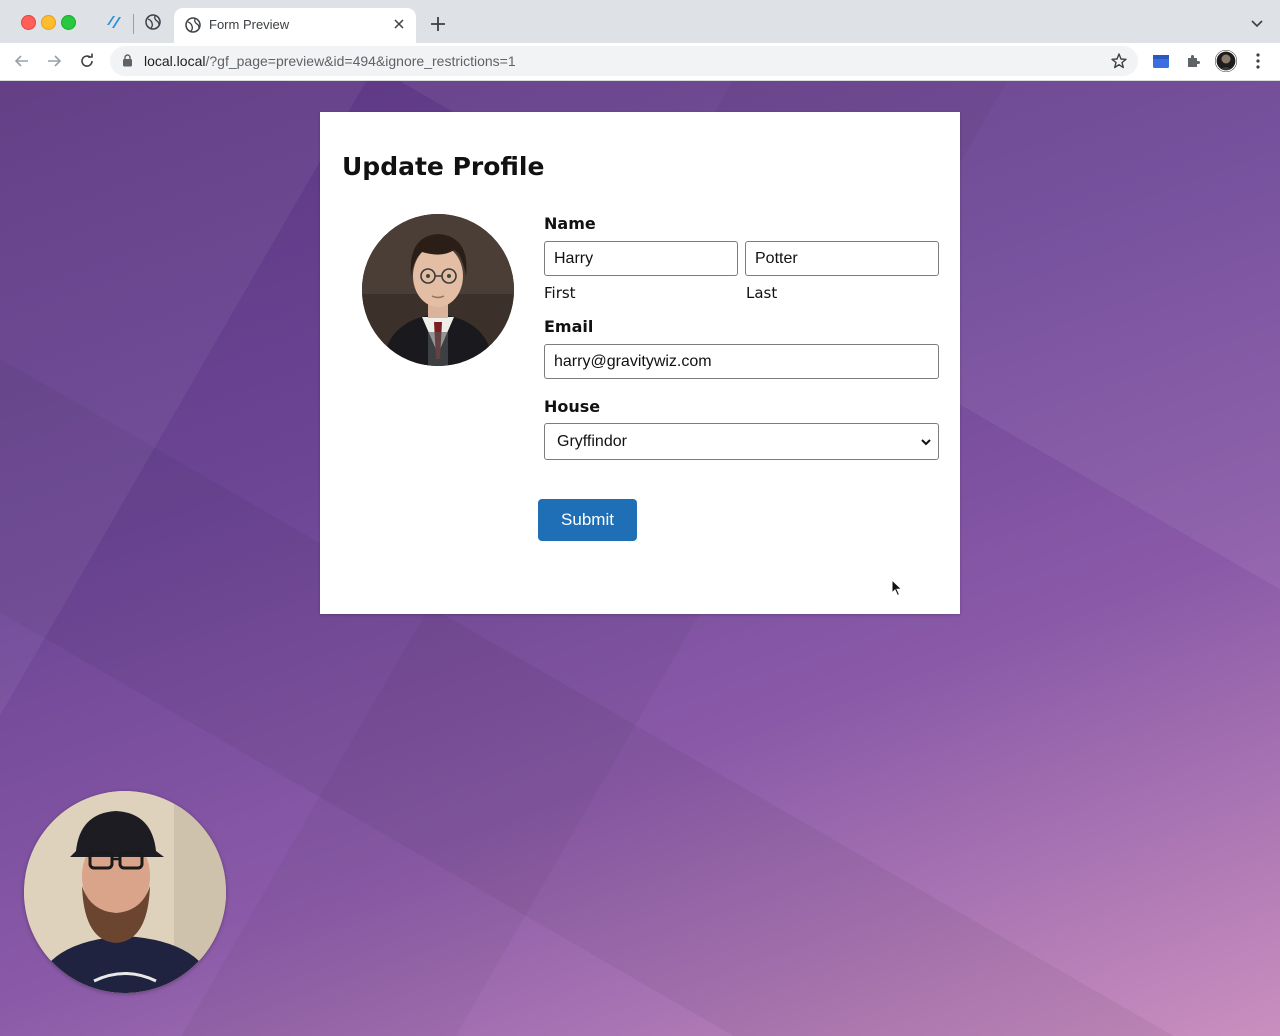 This screenshot has height=1036, width=1280. I want to click on puzzle-icon, so click(1194, 61).